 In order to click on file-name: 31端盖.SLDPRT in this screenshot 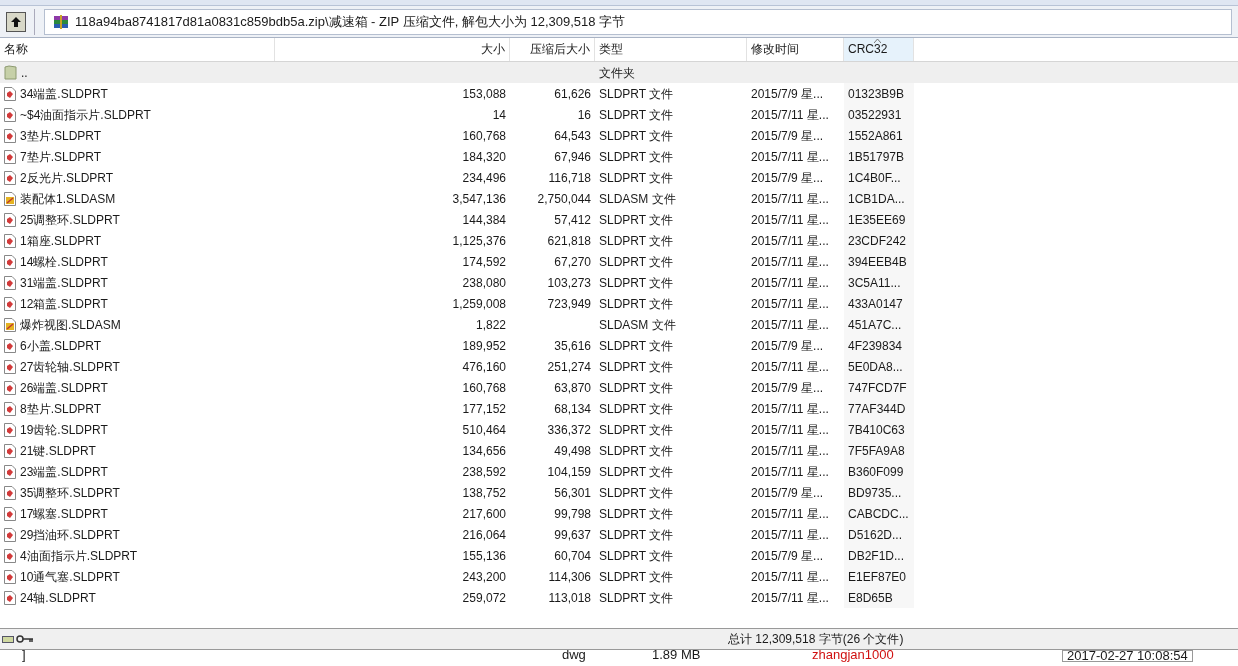, I will do `click(64, 282)`.